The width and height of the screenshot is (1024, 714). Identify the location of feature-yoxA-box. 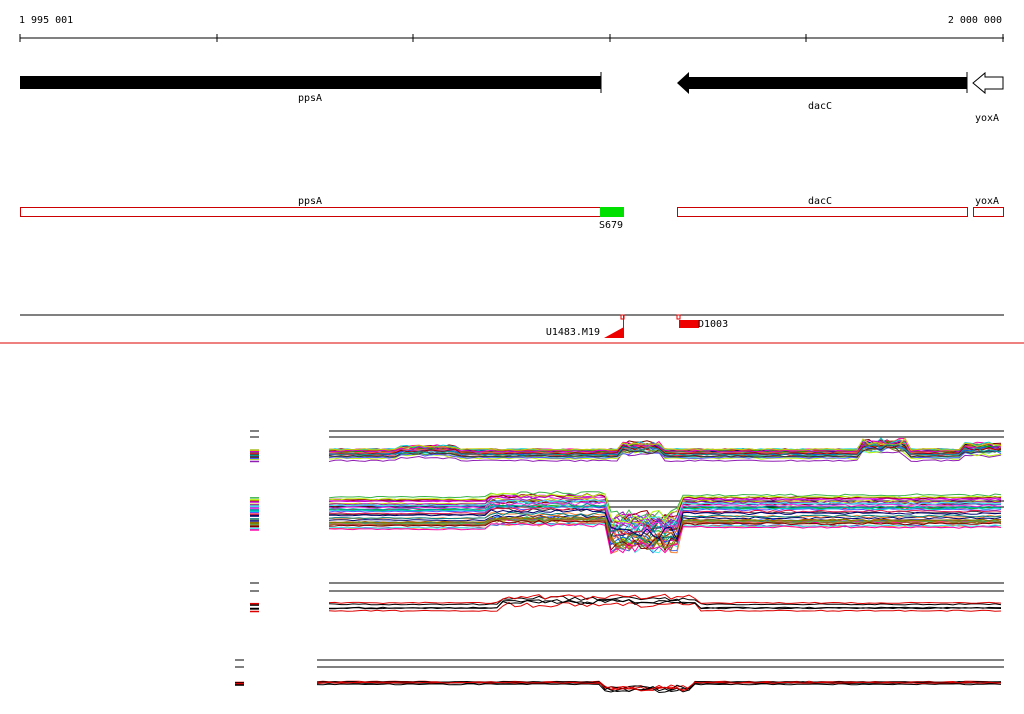
(988, 212).